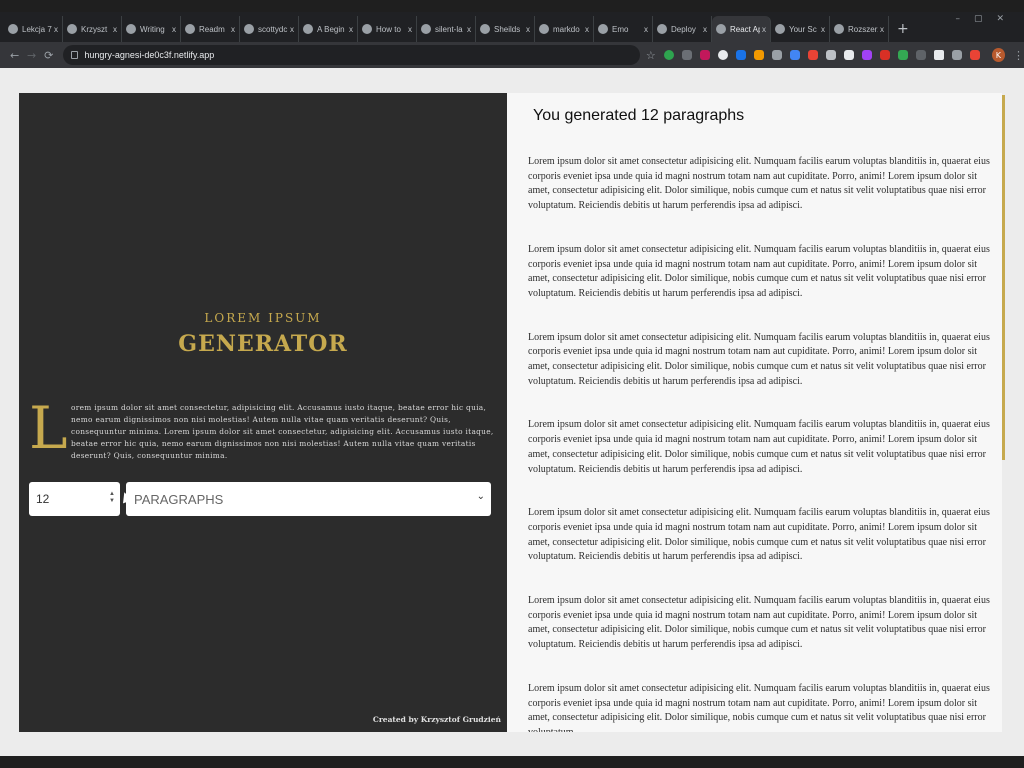 The width and height of the screenshot is (1024, 768). I want to click on tab-label: markdo, so click(566, 29).